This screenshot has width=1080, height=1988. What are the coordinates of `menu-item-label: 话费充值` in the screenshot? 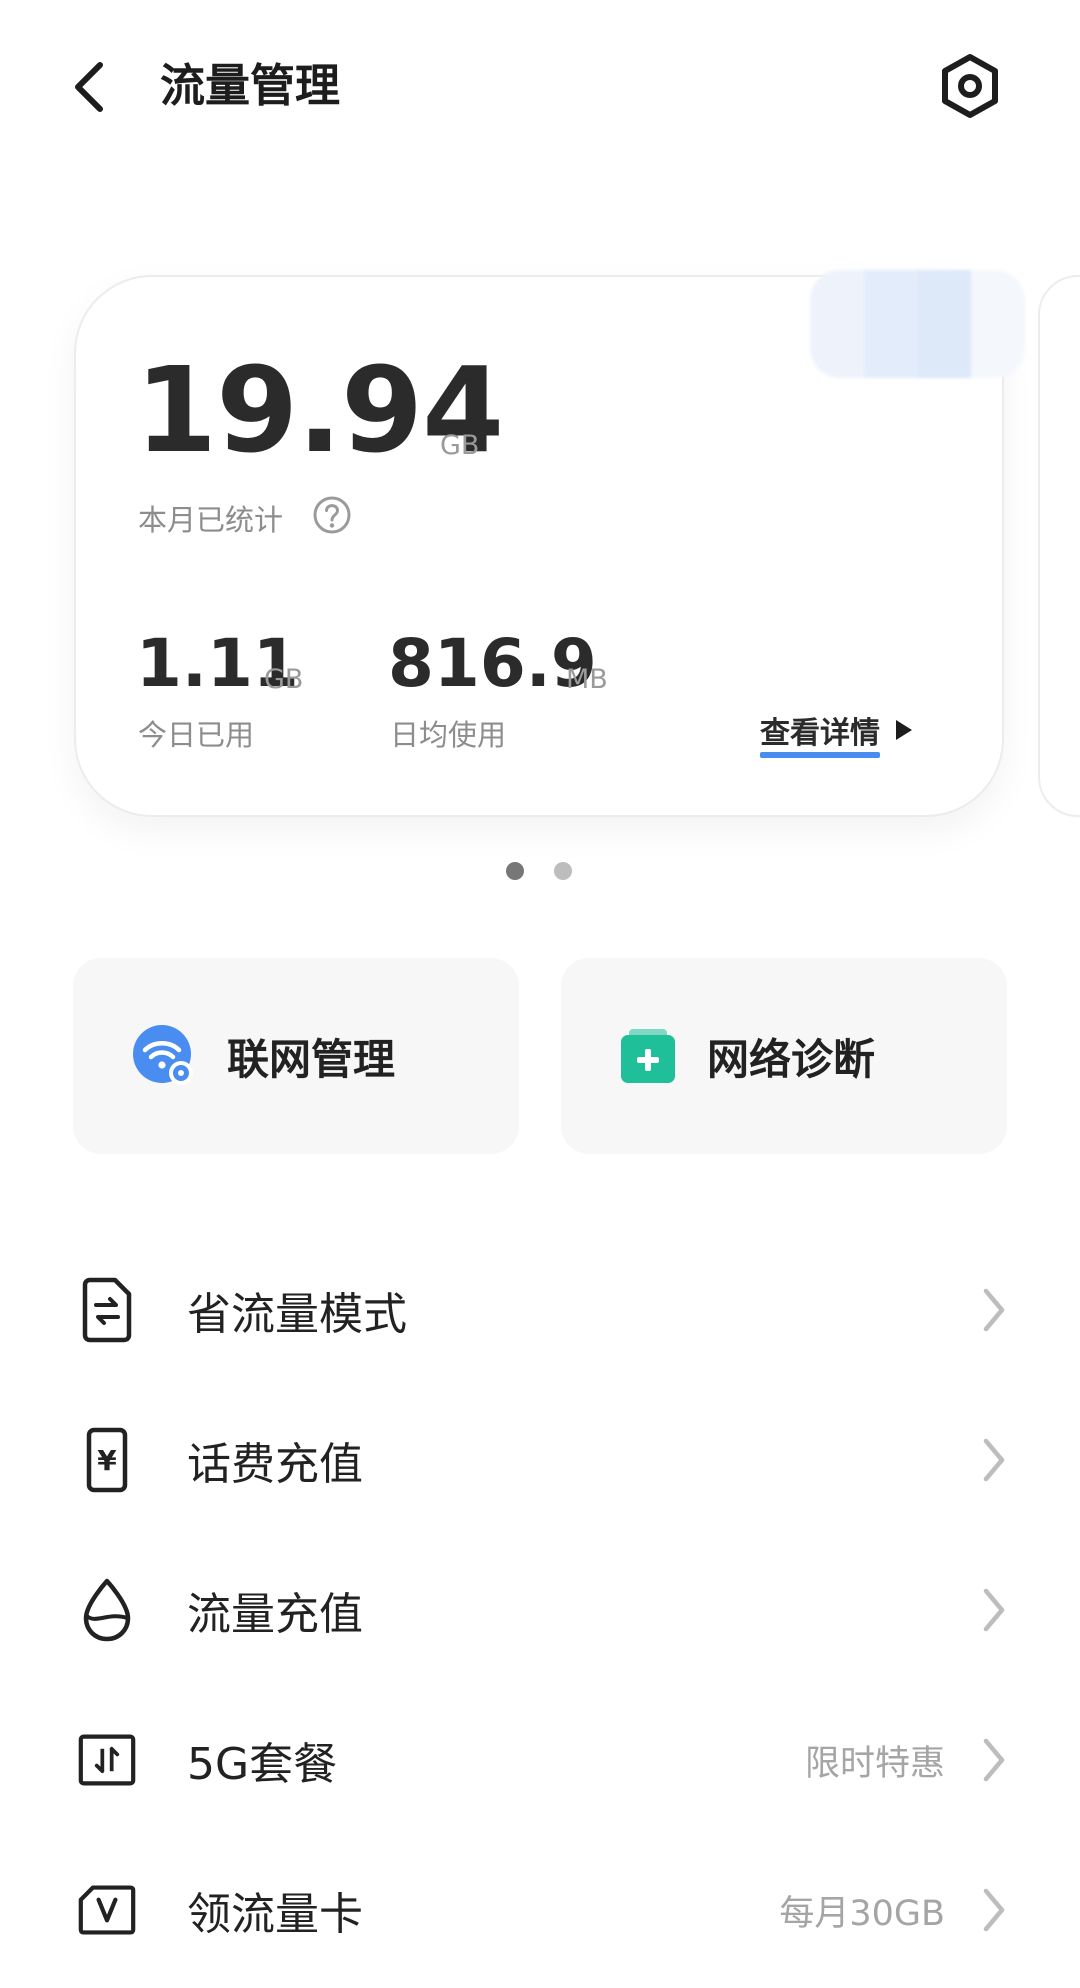 It's located at (275, 1464).